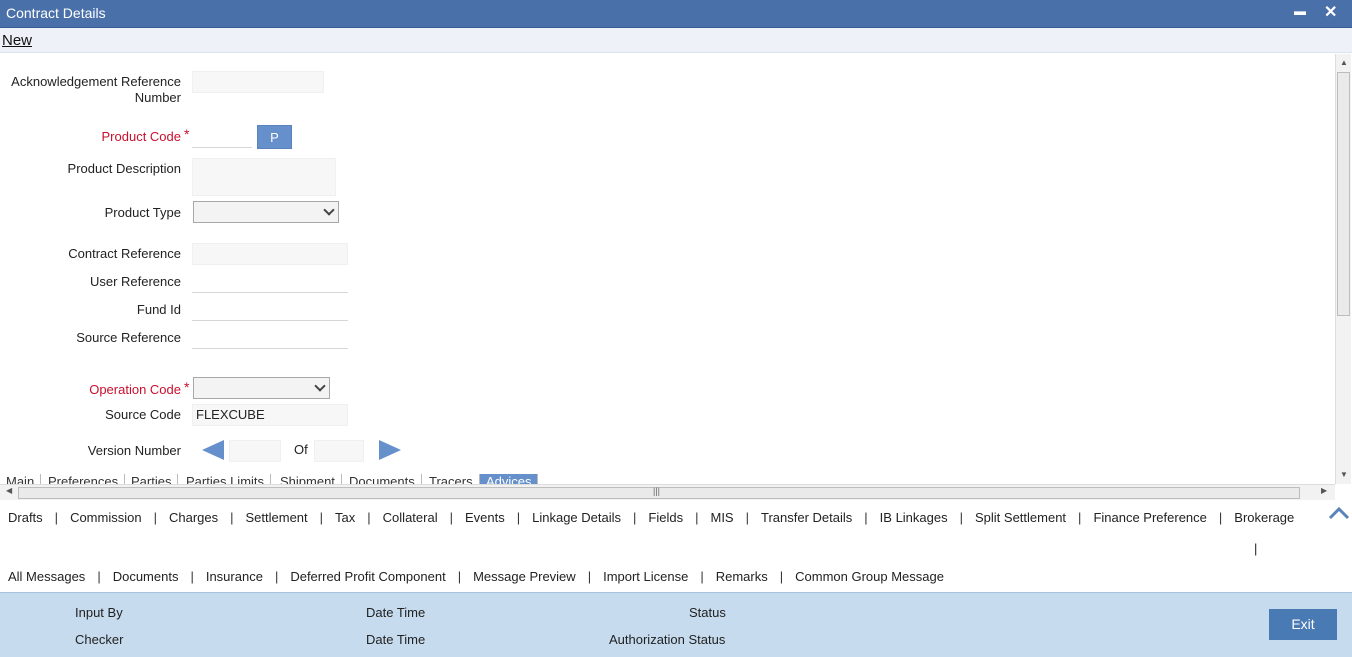 The height and width of the screenshot is (657, 1352). What do you see at coordinates (234, 576) in the screenshot?
I see `subscreen-link-insurance: Insurance` at bounding box center [234, 576].